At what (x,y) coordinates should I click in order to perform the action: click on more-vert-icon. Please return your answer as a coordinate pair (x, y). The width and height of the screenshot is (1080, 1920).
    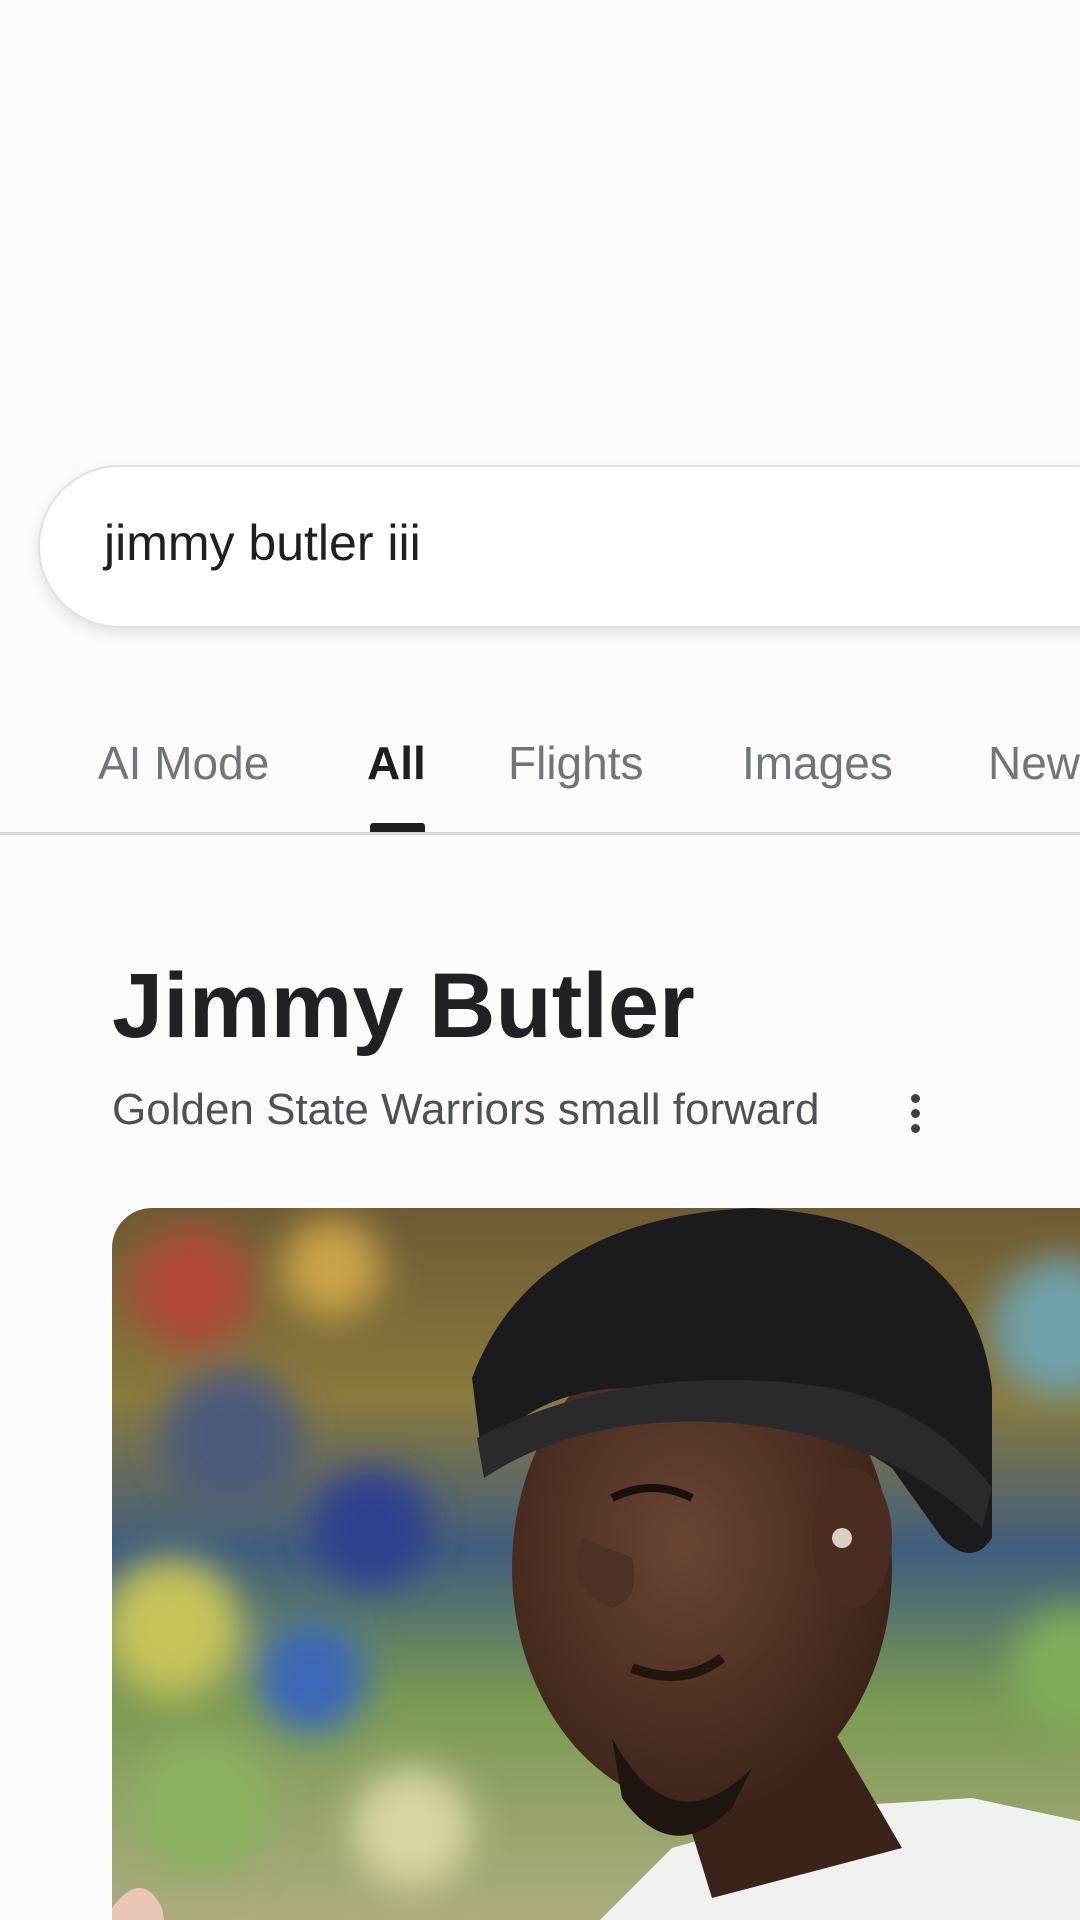
    Looking at the image, I should click on (915, 1113).